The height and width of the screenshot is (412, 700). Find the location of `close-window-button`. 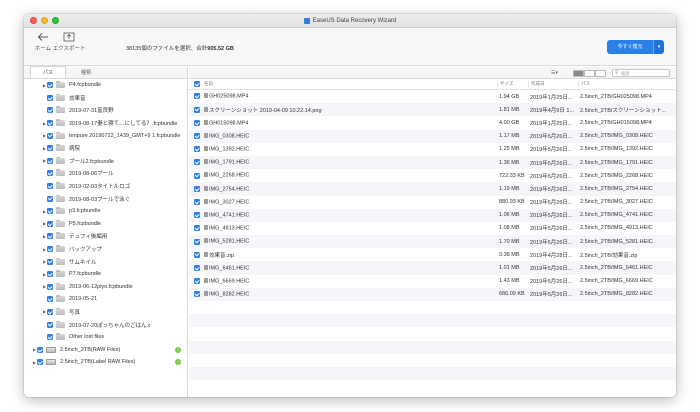

close-window-button is located at coordinates (33, 20).